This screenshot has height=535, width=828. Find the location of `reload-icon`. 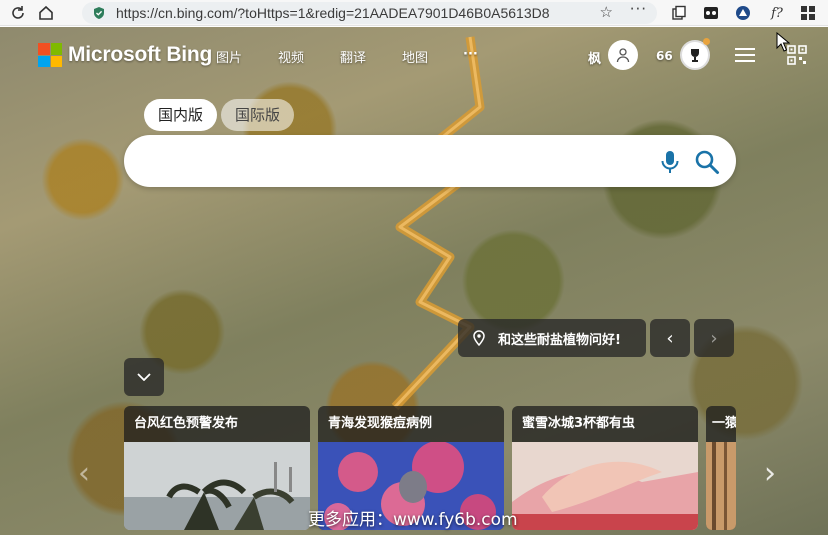

reload-icon is located at coordinates (18, 13).